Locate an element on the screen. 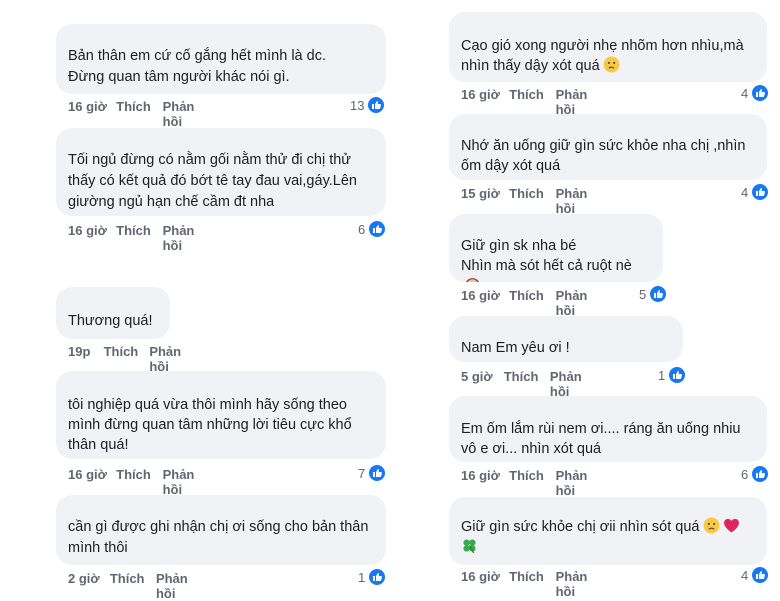 The height and width of the screenshot is (601, 780). comment-time: 19p is located at coordinates (86, 359).